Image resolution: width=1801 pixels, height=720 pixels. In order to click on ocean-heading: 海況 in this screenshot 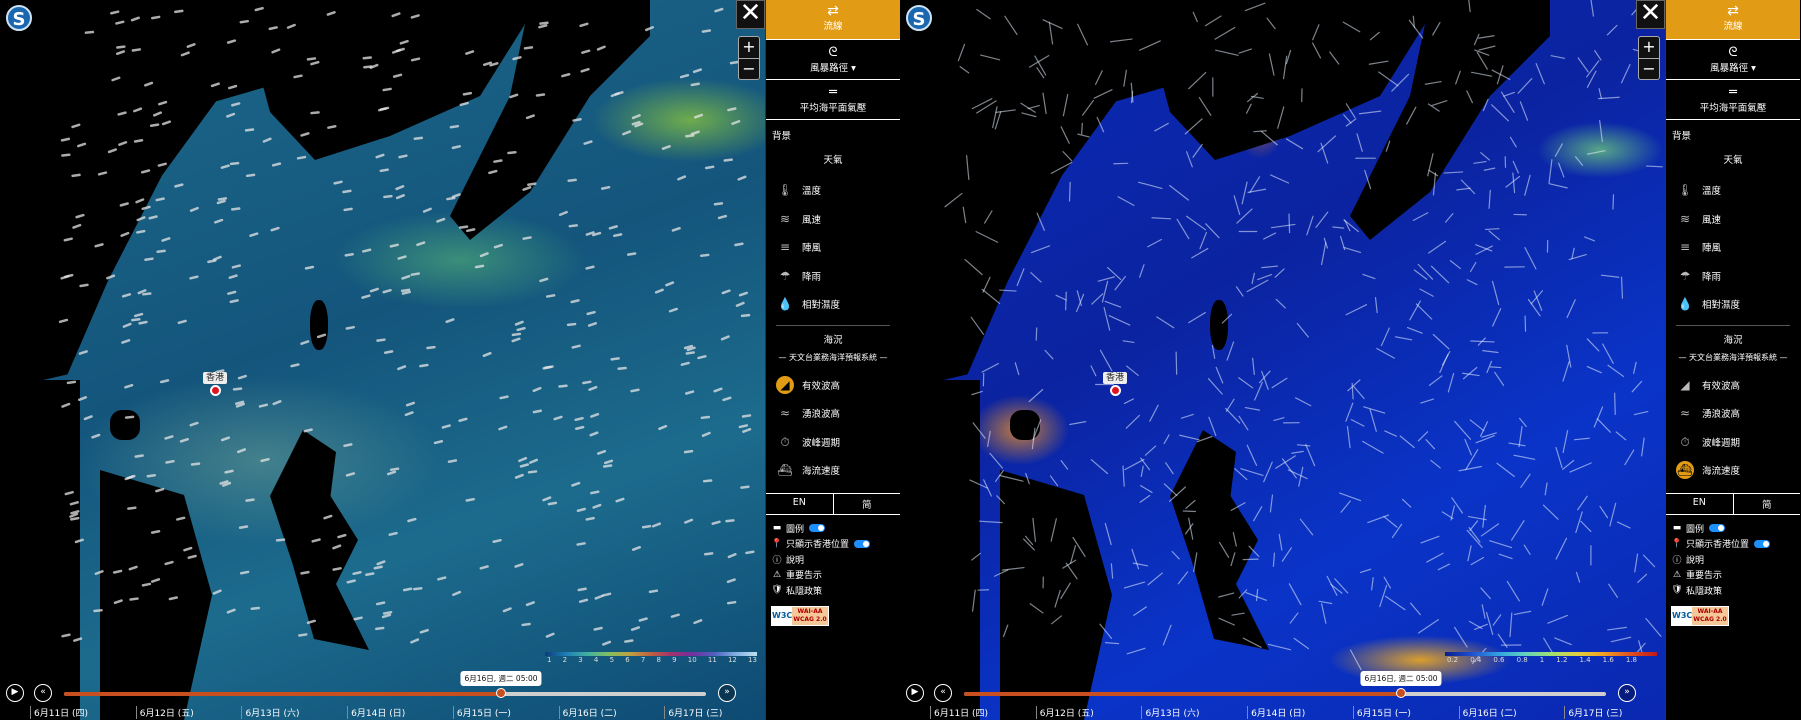, I will do `click(833, 340)`.